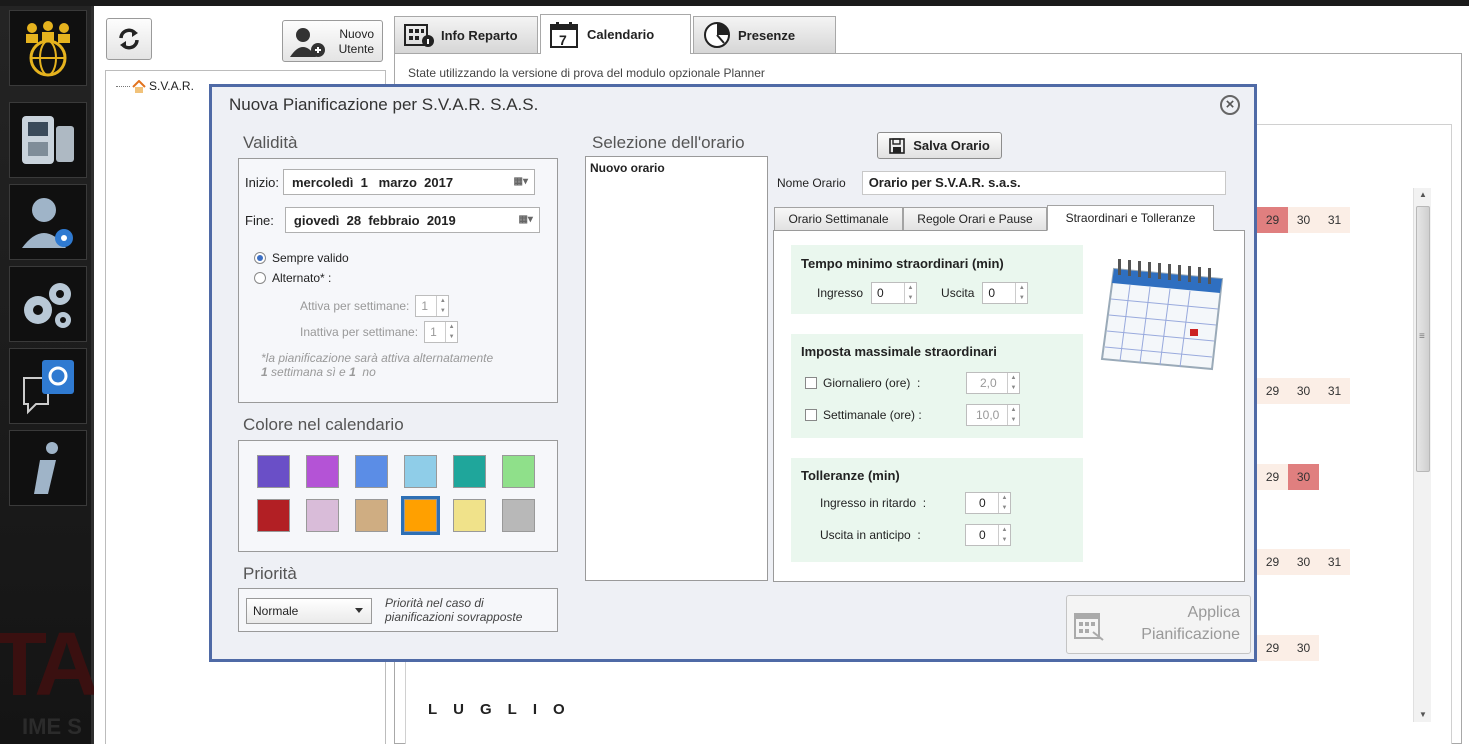 The width and height of the screenshot is (1469, 744). What do you see at coordinates (1423, 715) in the screenshot?
I see `scroll-down-icon: ▼` at bounding box center [1423, 715].